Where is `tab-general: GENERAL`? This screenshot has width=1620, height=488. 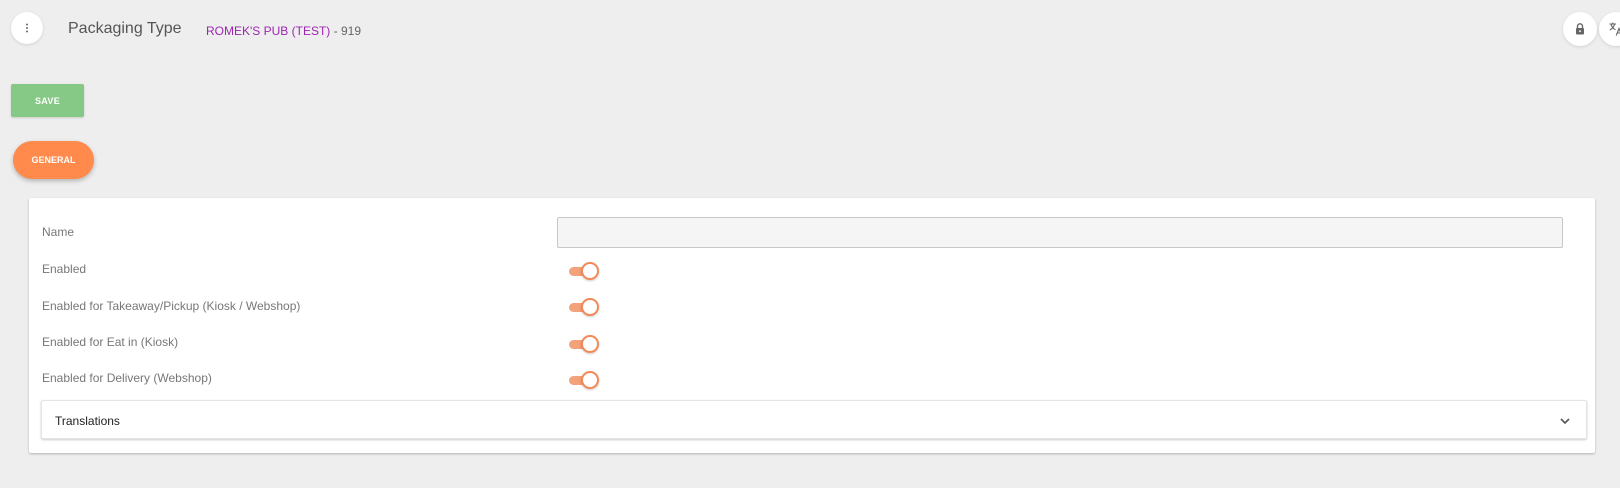 tab-general: GENERAL is located at coordinates (53, 160).